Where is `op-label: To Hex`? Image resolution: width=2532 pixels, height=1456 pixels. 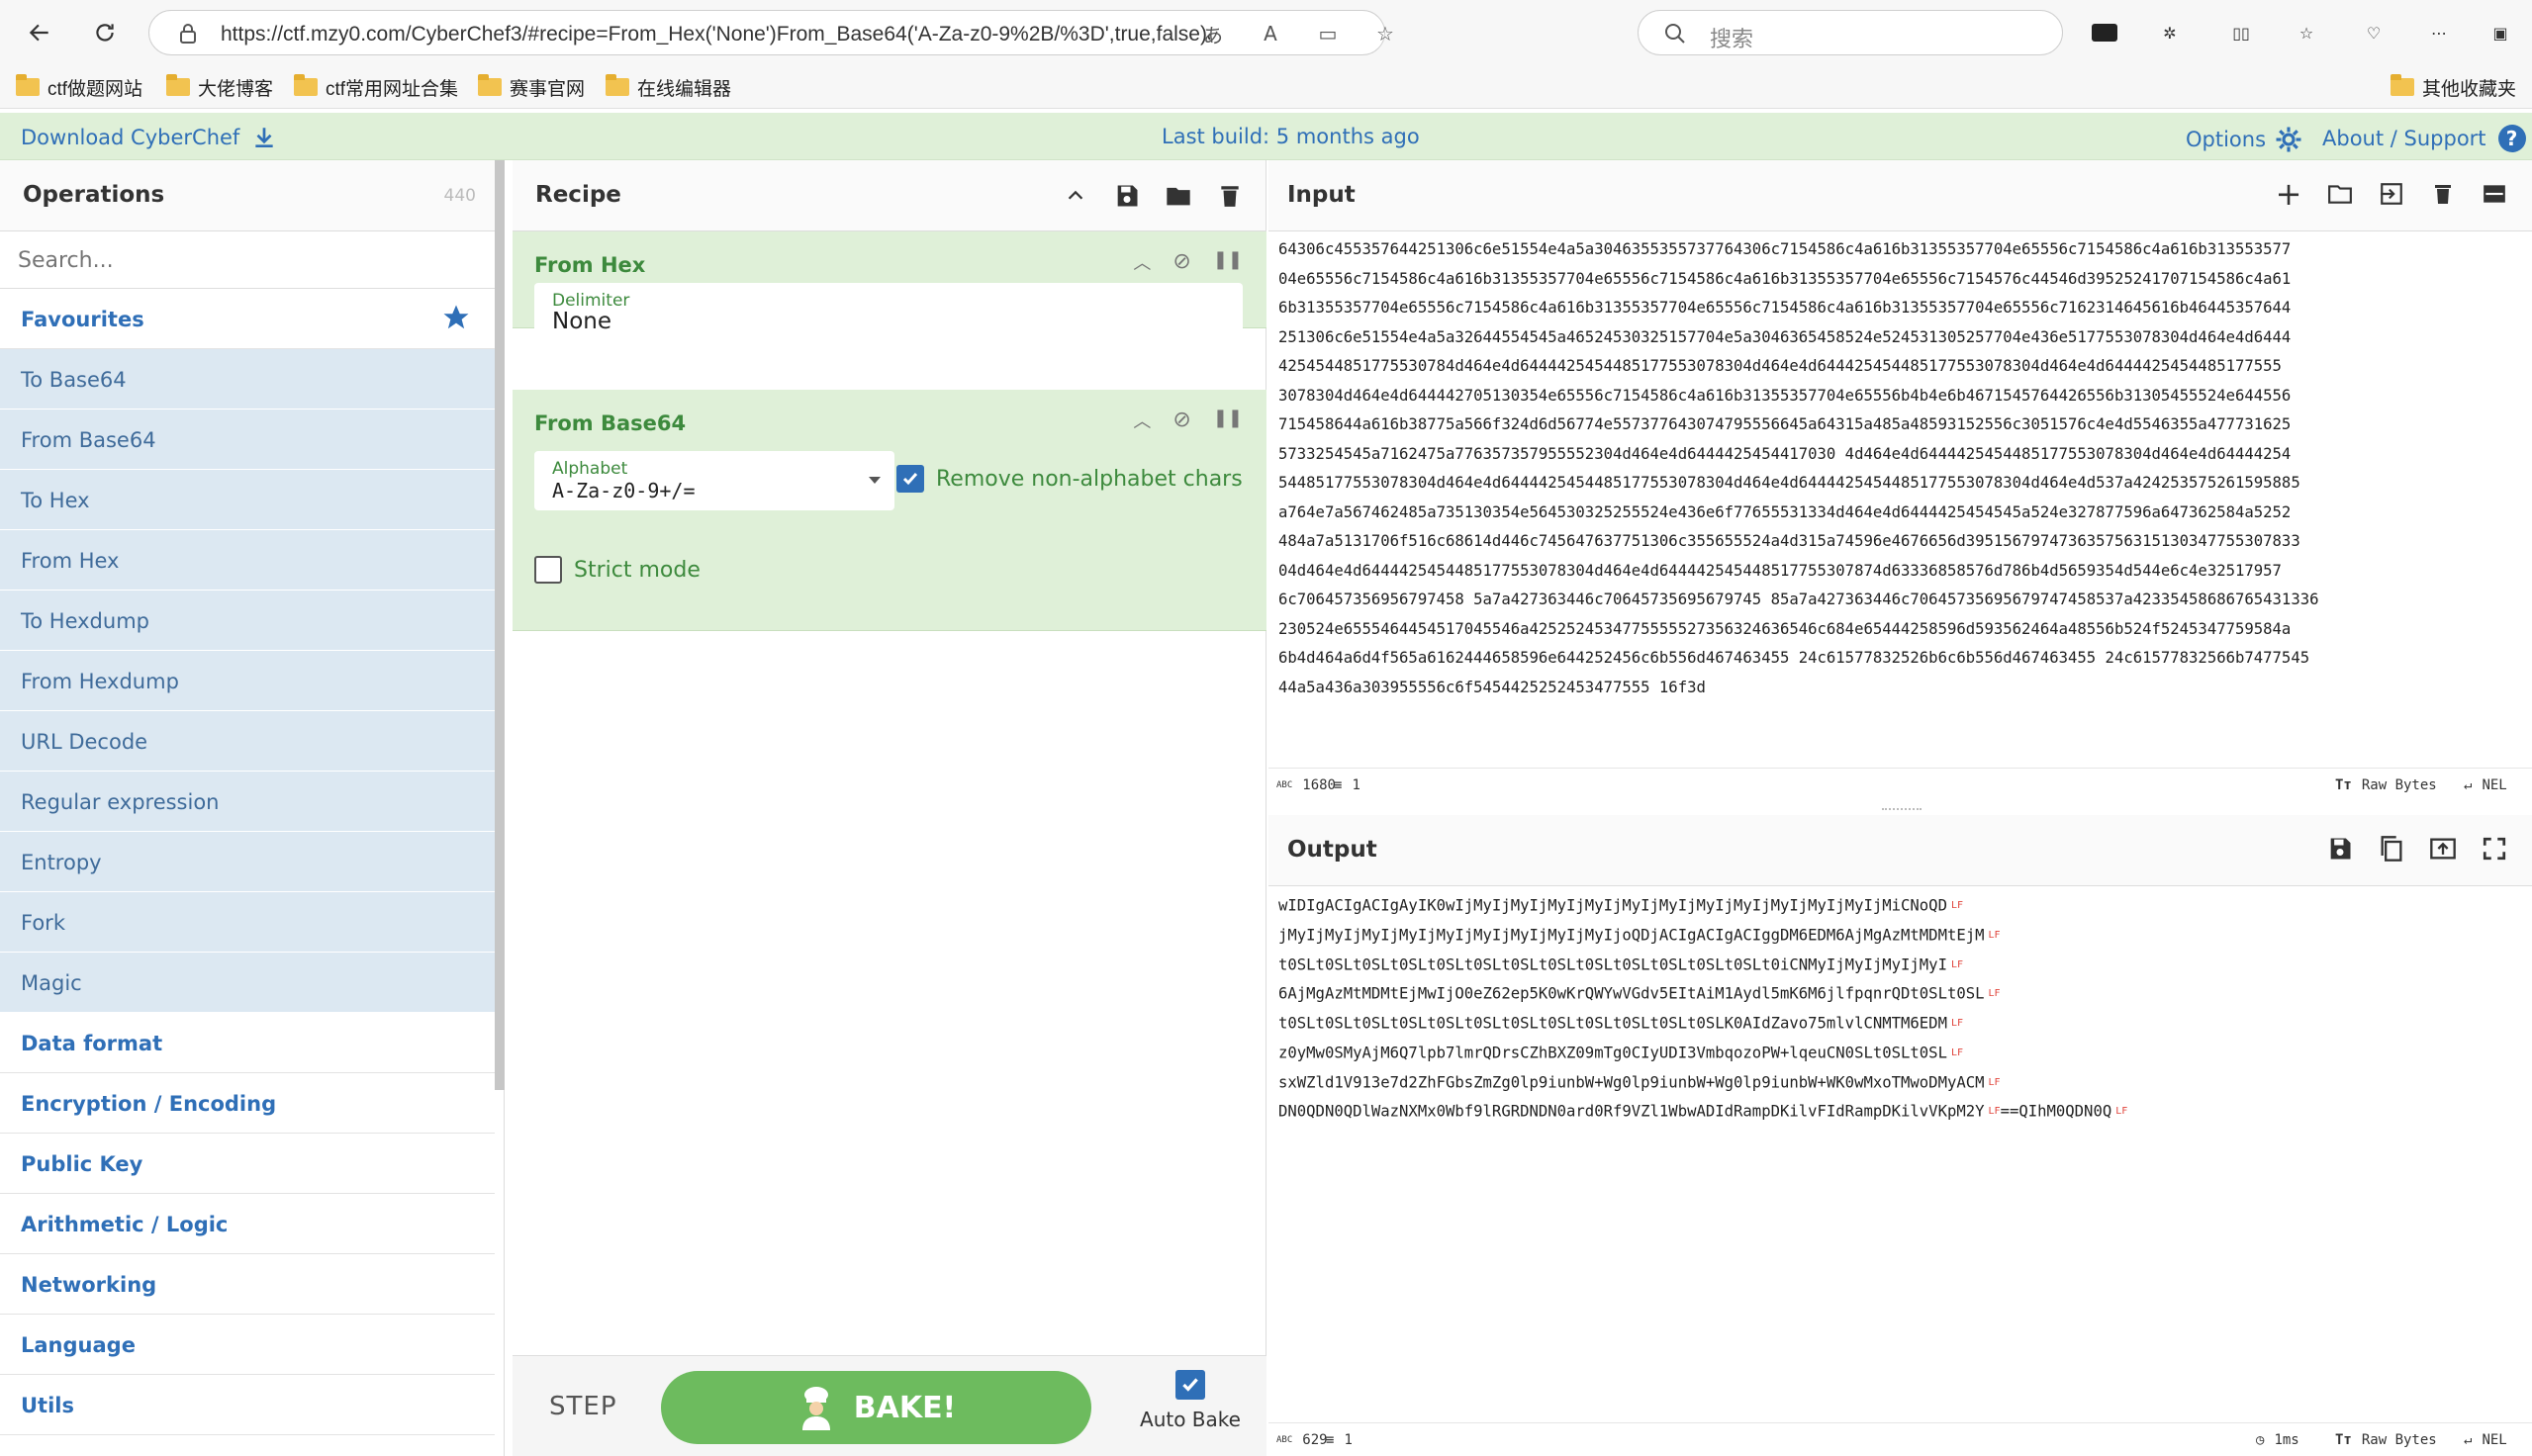 op-label: To Hex is located at coordinates (55, 500).